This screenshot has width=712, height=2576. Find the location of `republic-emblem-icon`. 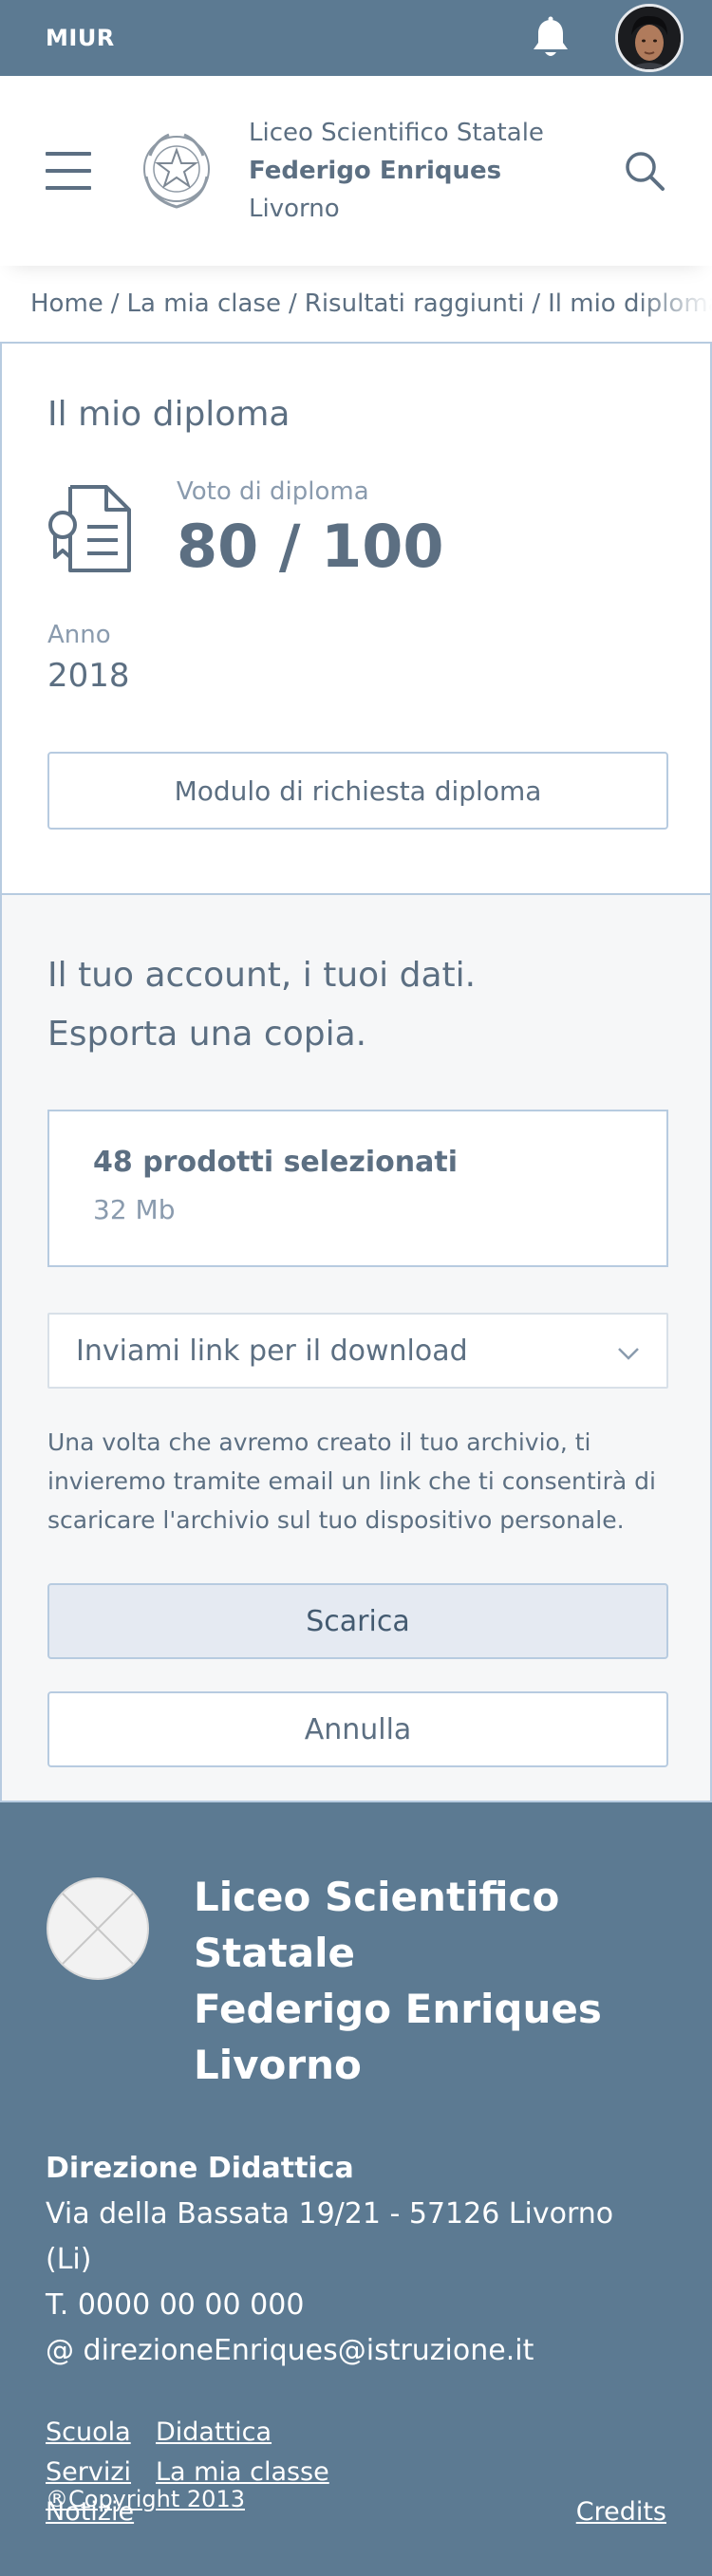

republic-emblem-icon is located at coordinates (177, 171).